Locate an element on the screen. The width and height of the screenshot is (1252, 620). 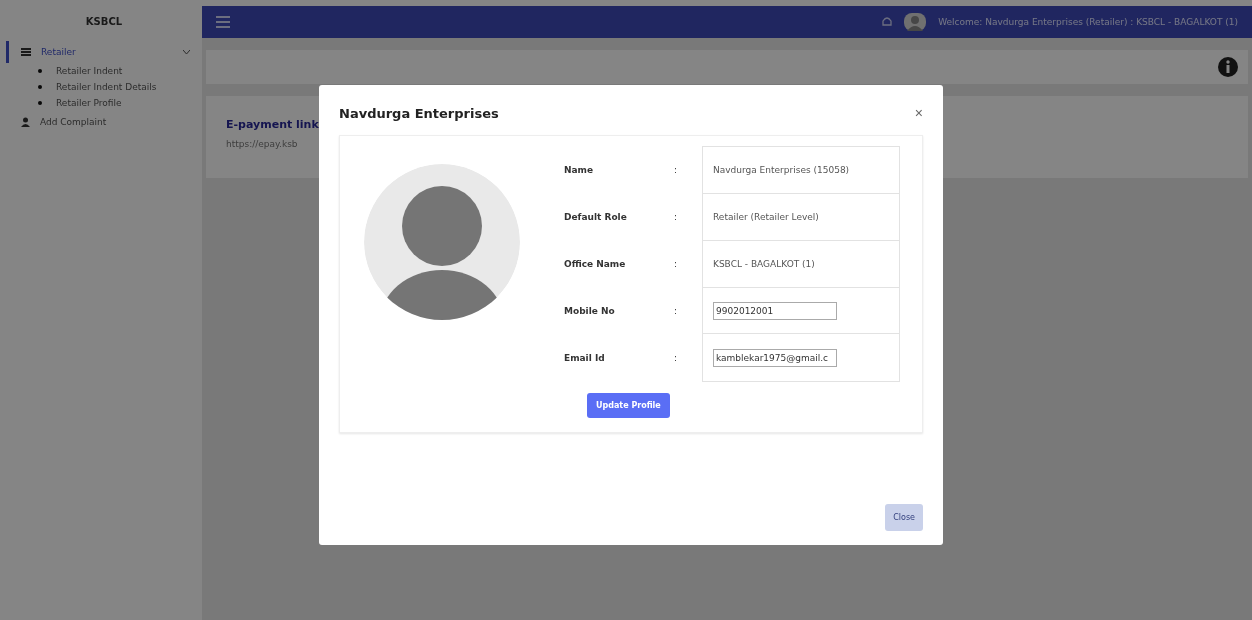
input-field: kamblekar1975@gmail.c is located at coordinates (775, 357).